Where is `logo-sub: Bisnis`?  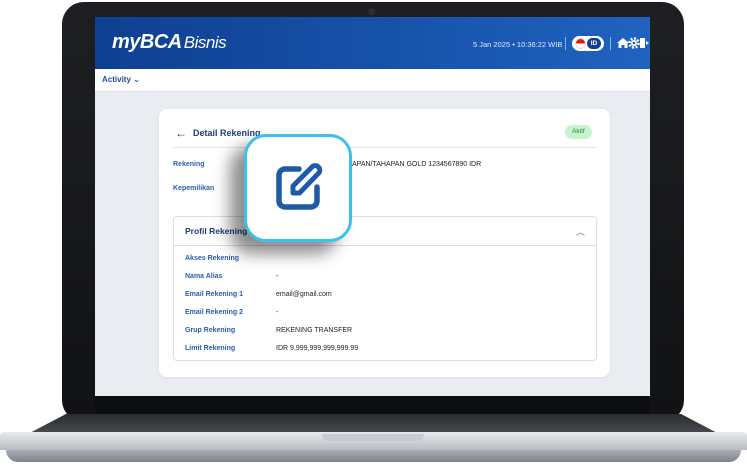 logo-sub: Bisnis is located at coordinates (205, 42).